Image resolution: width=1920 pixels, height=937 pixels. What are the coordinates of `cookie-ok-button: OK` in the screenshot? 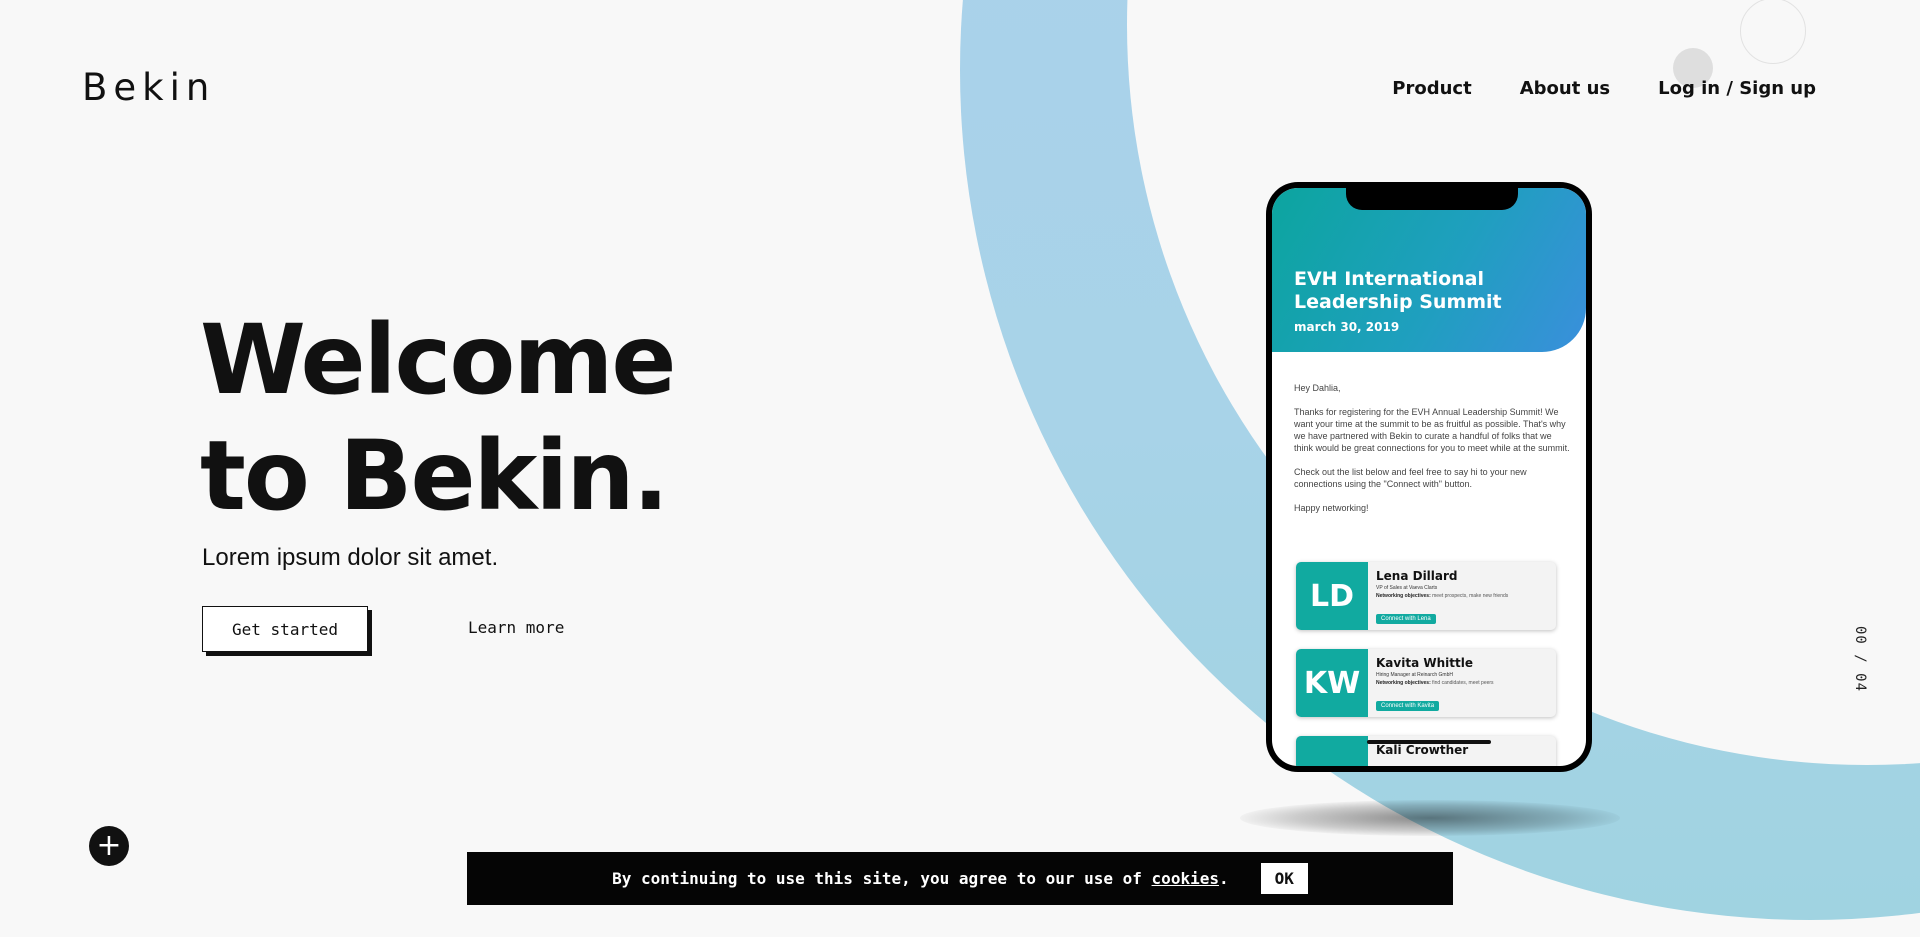 It's located at (1284, 878).